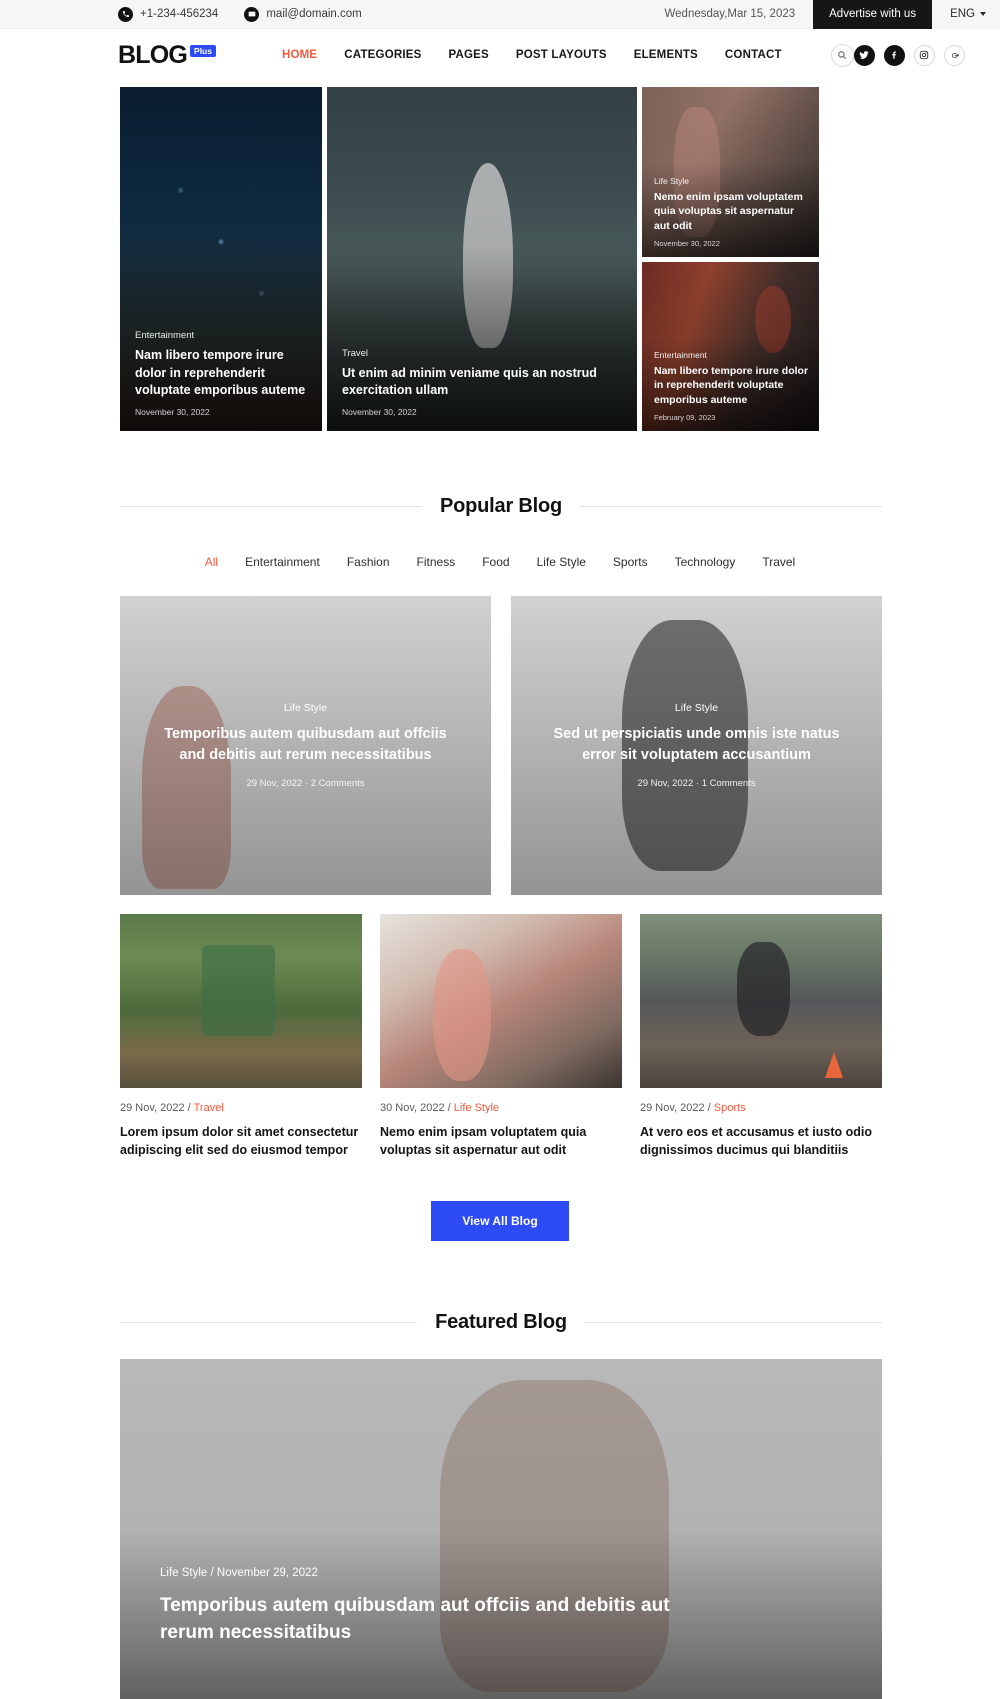 Image resolution: width=1000 pixels, height=1699 pixels. I want to click on featured-rule-right, so click(733, 1322).